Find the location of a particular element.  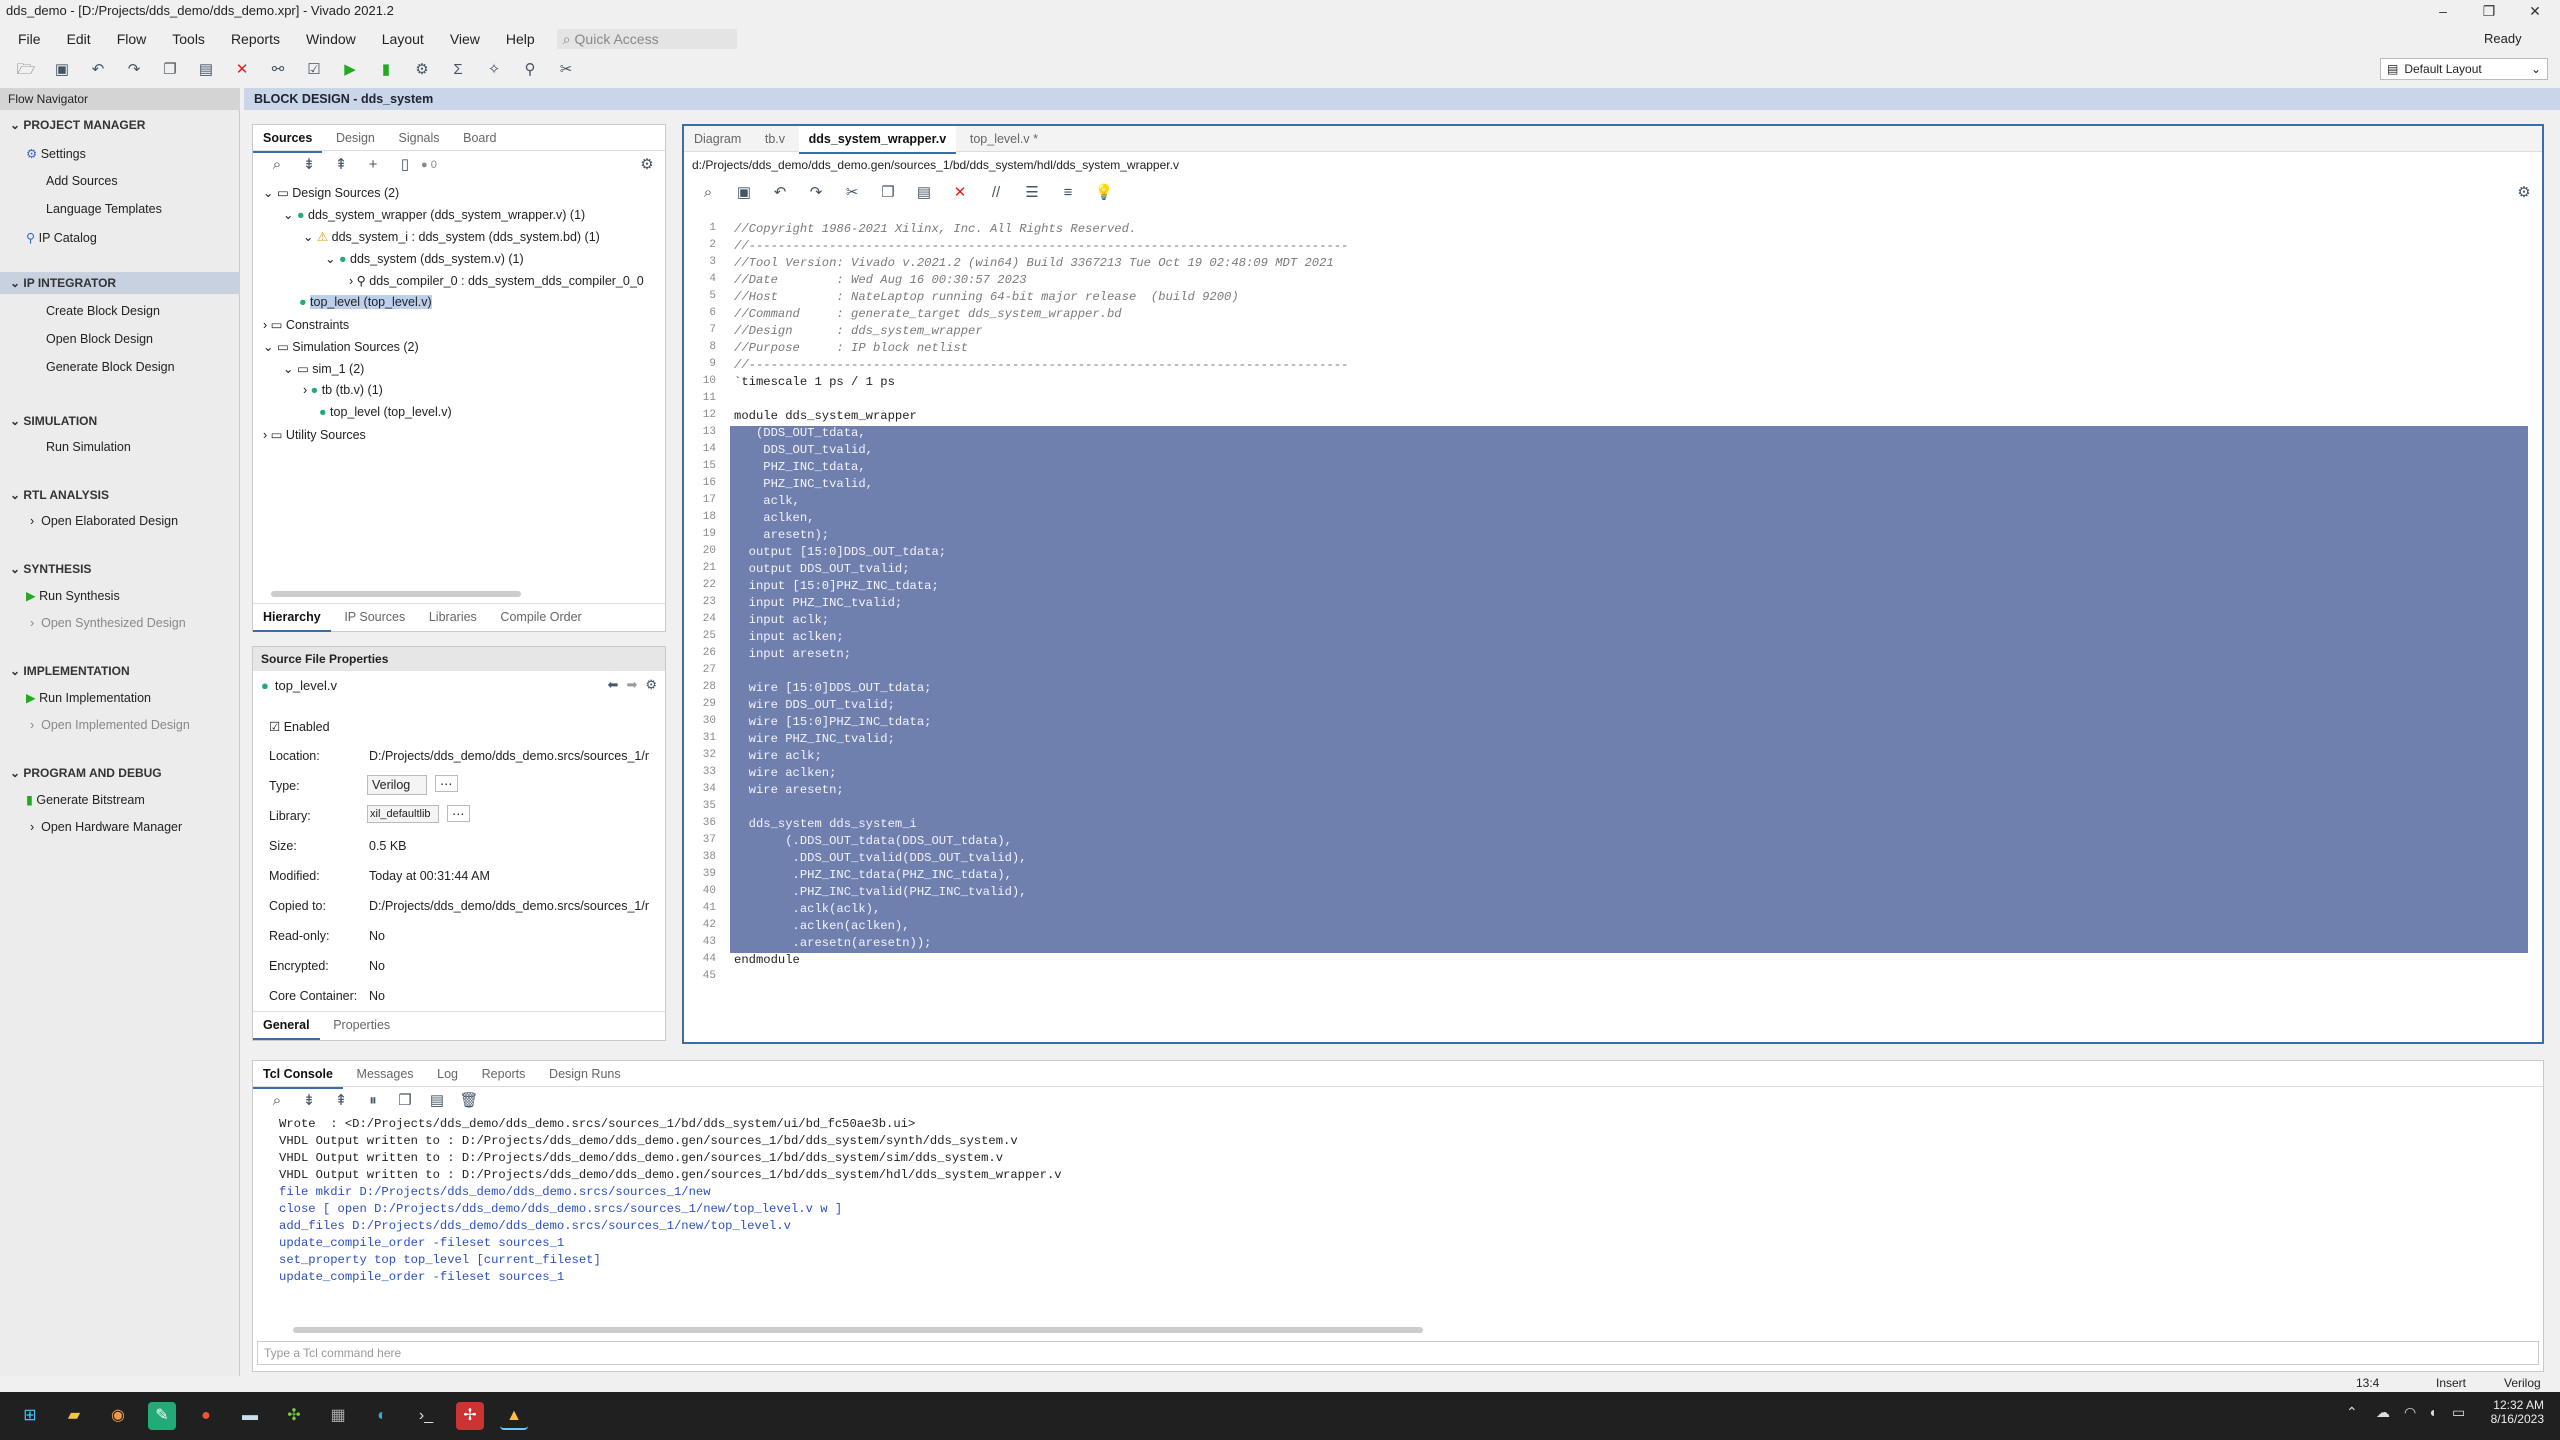

close-icon: ✕ is located at coordinates (2535, 11).